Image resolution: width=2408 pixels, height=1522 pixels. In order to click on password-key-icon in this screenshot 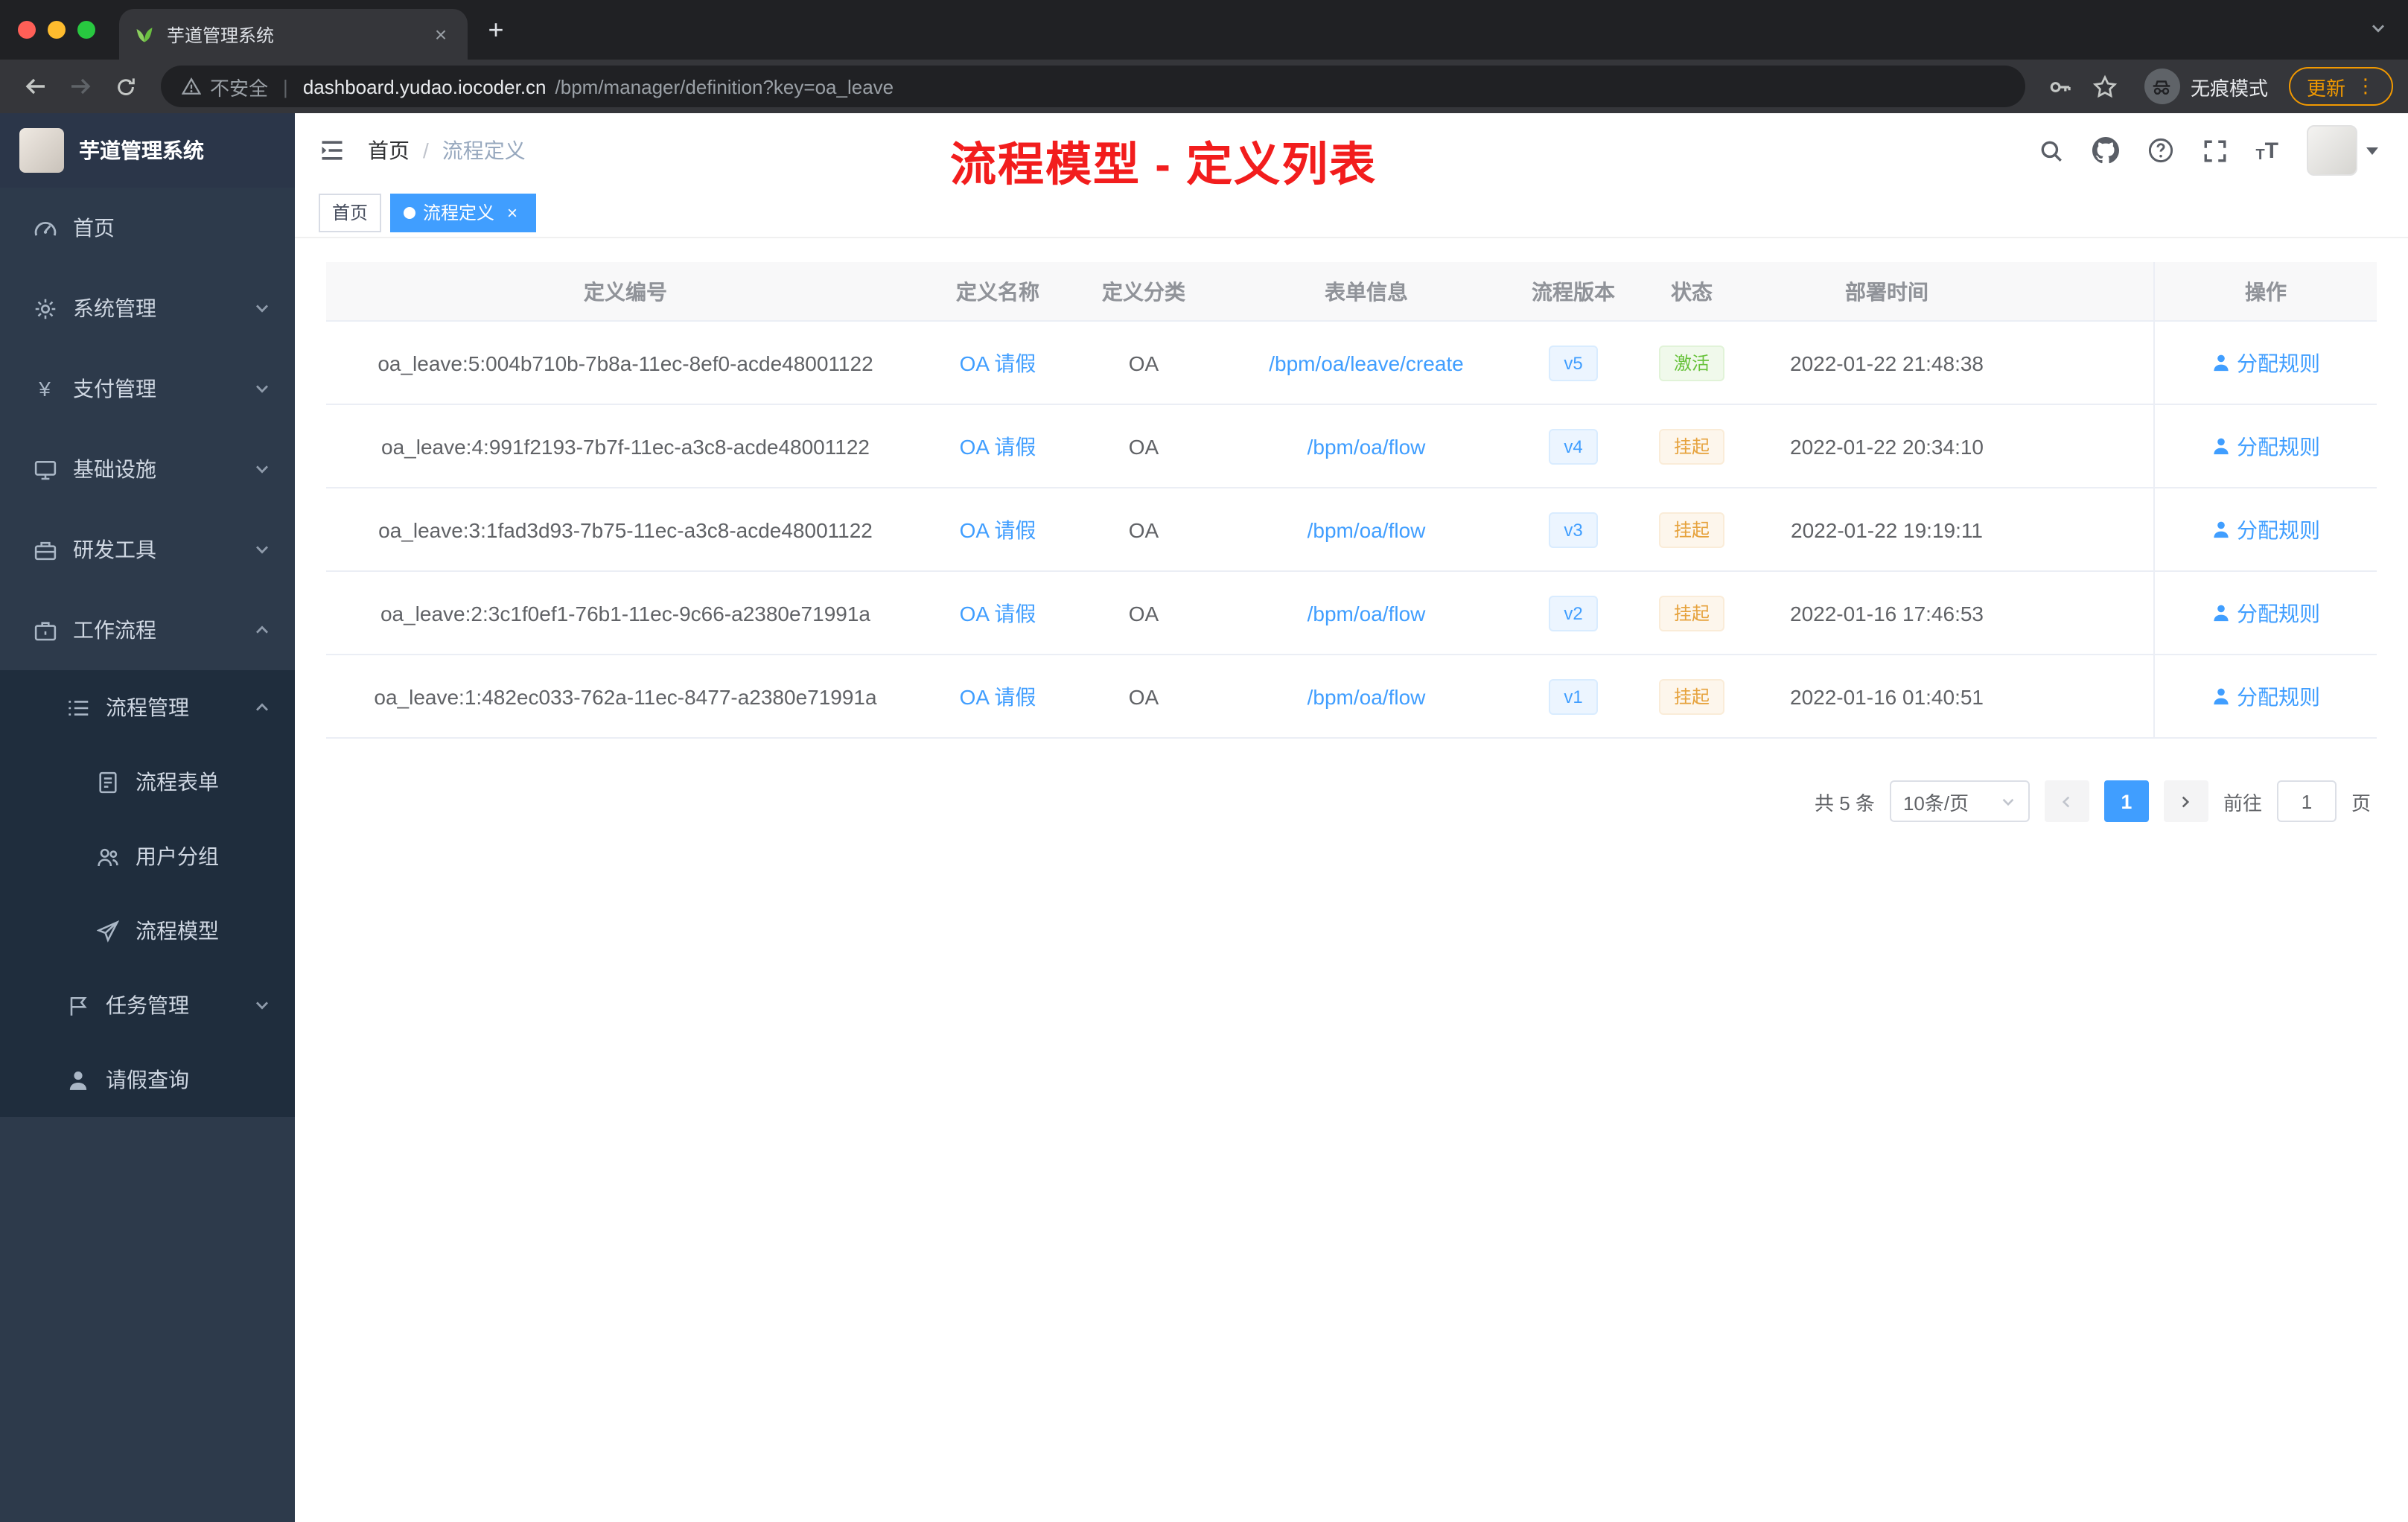, I will do `click(2061, 86)`.